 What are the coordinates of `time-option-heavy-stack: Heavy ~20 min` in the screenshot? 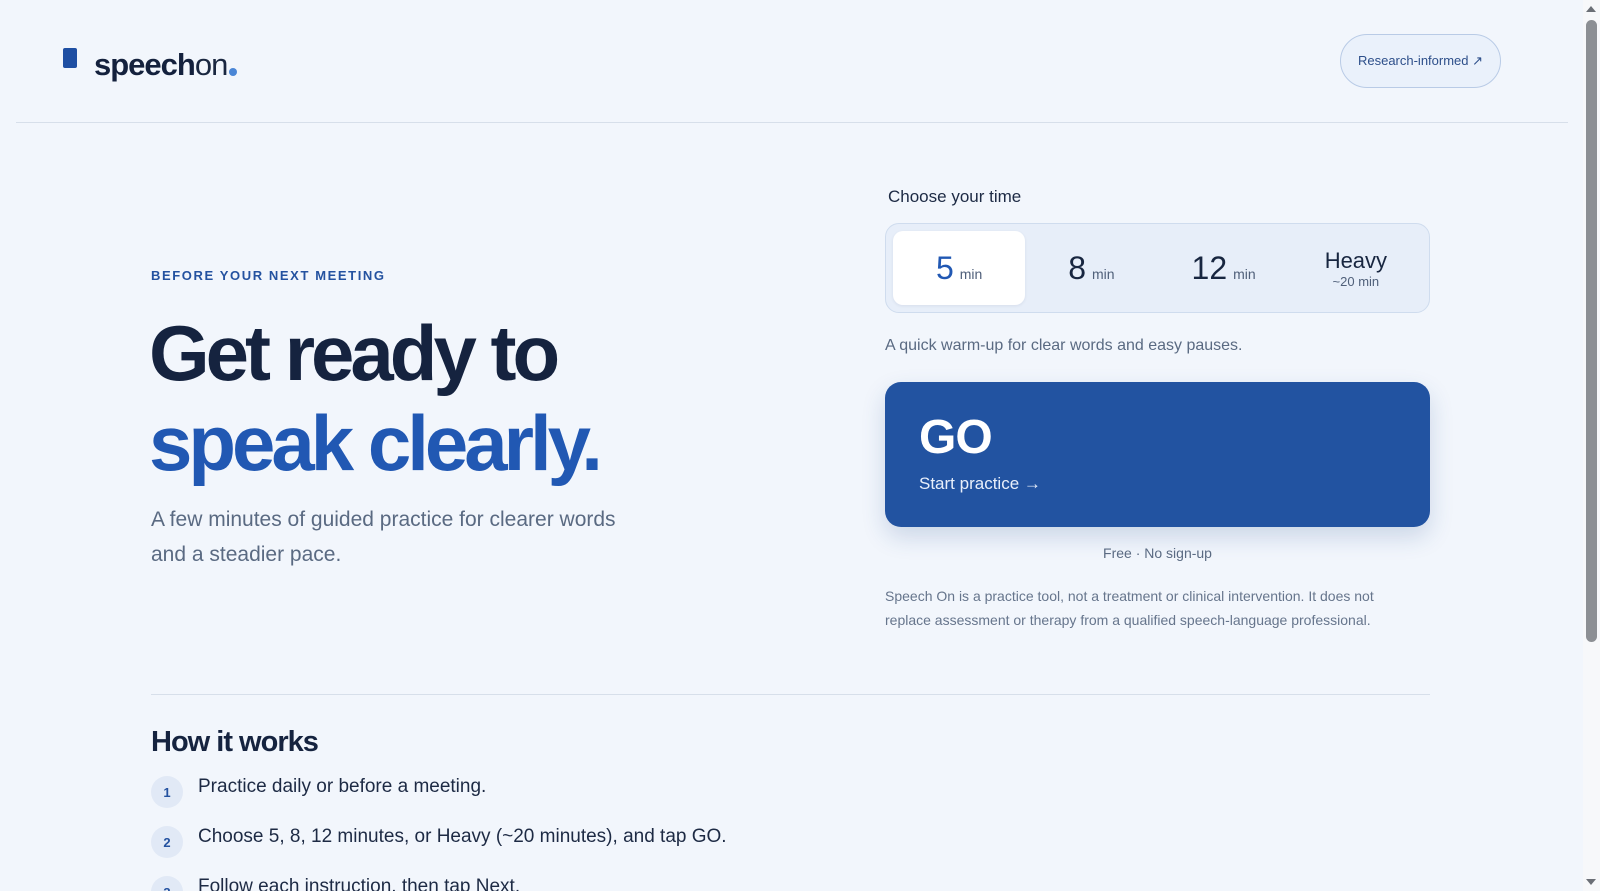 It's located at (1356, 268).